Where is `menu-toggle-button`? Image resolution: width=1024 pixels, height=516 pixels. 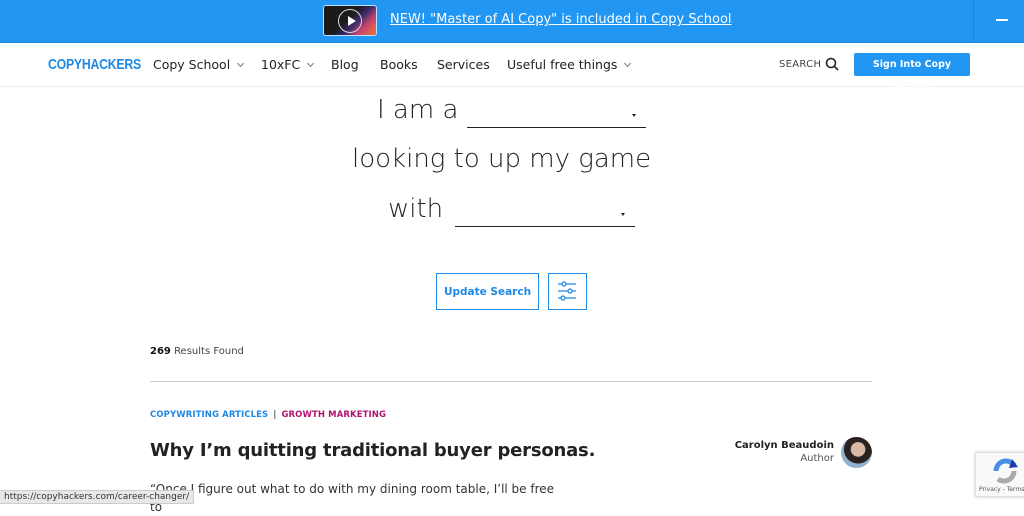 menu-toggle-button is located at coordinates (998, 21).